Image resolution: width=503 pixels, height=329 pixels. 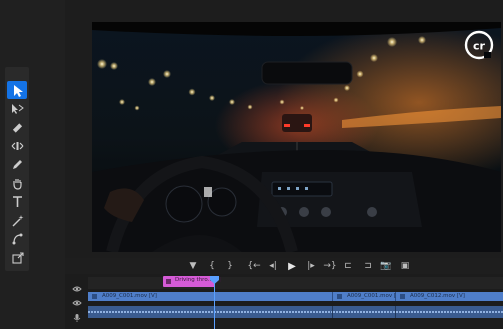 I want to click on play-button: ▶, so click(x=292, y=266).